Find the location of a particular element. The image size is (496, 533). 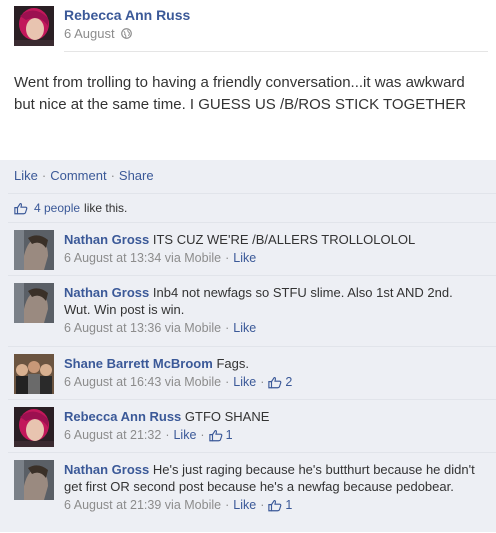

header-divider is located at coordinates (276, 51).